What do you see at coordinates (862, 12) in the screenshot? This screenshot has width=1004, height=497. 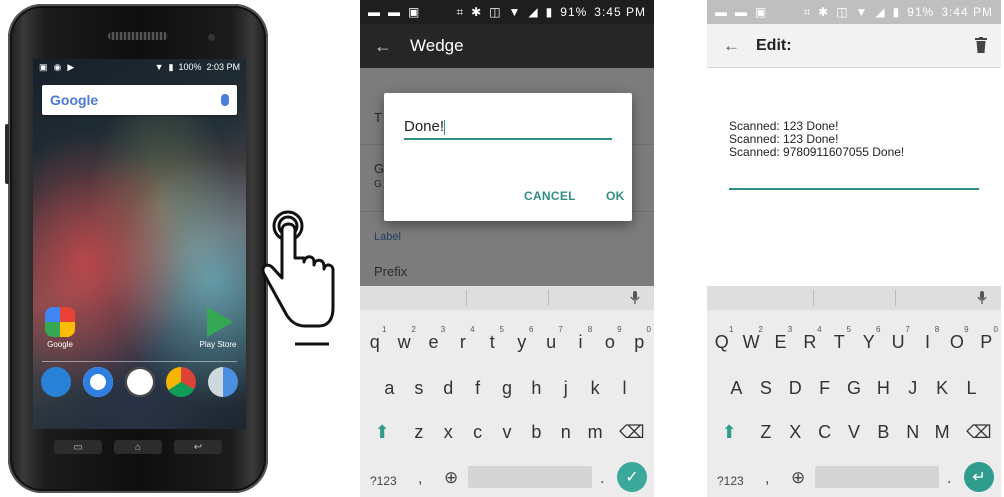 I see `wifi-icon: ▼` at bounding box center [862, 12].